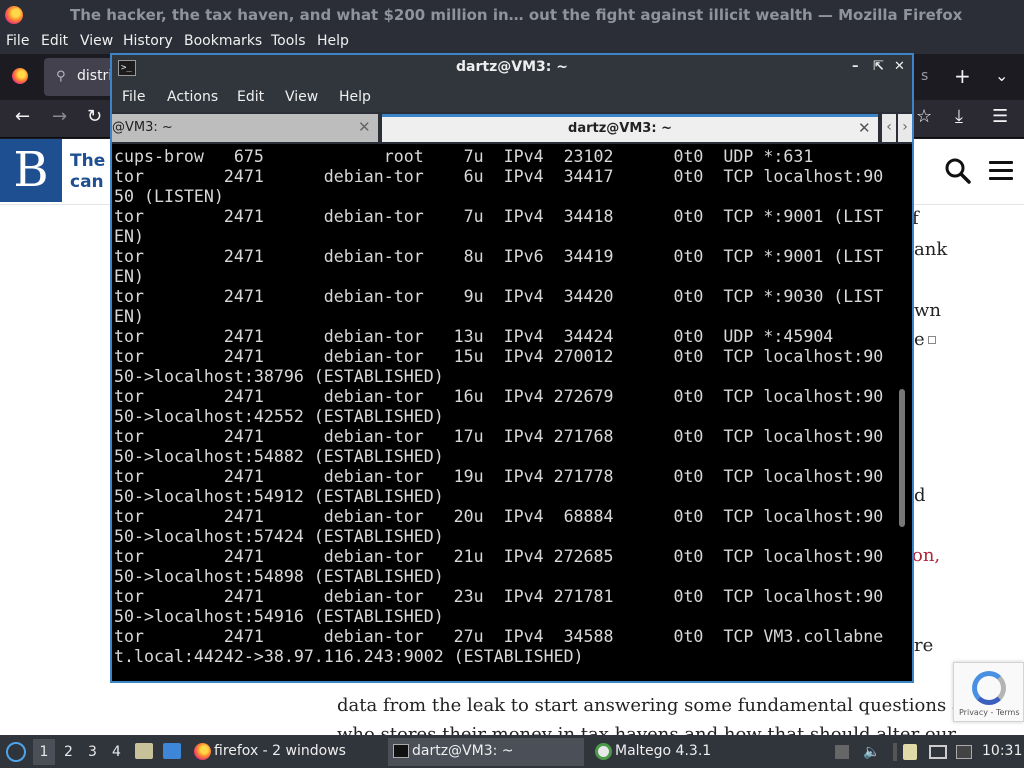 The width and height of the screenshot is (1024, 768). What do you see at coordinates (280, 751) in the screenshot?
I see `task-label: firefox - 2 windows` at bounding box center [280, 751].